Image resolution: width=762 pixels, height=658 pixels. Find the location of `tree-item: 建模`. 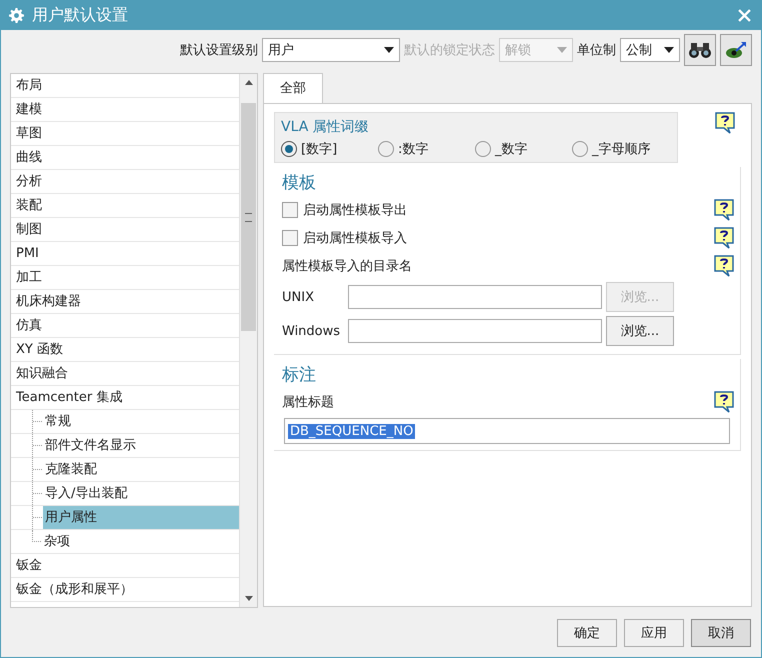

tree-item: 建模 is located at coordinates (125, 110).